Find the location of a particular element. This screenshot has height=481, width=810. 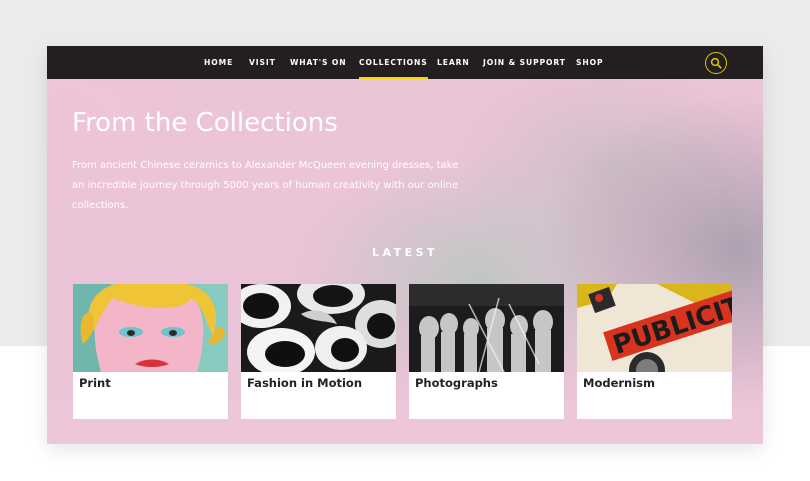

nav-item-join-support: JOIN & SUPPORT is located at coordinates (524, 62).